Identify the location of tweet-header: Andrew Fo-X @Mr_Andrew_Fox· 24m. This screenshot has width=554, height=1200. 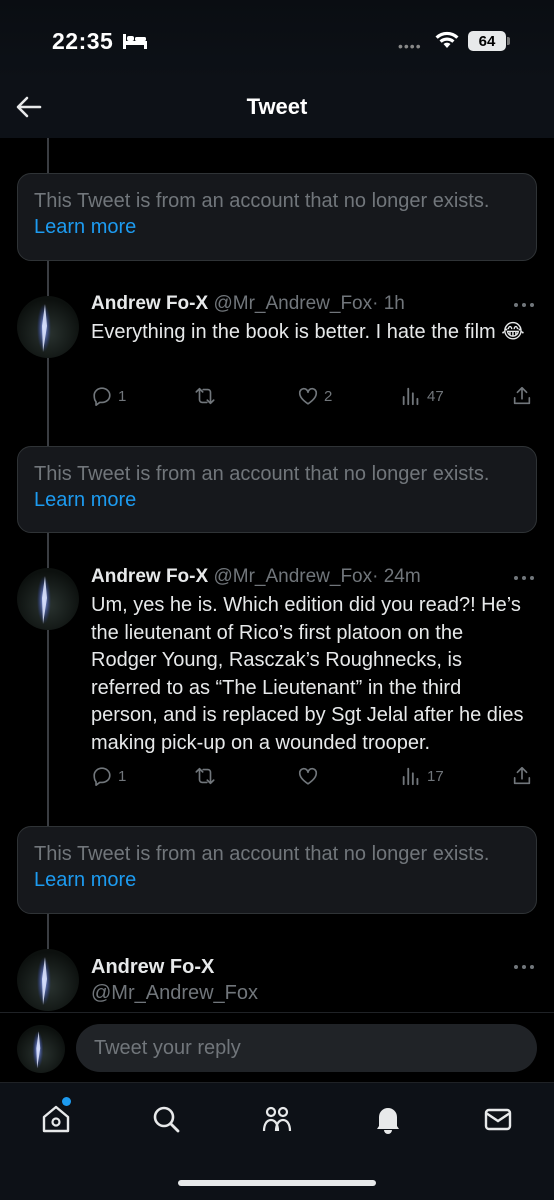
(311, 577).